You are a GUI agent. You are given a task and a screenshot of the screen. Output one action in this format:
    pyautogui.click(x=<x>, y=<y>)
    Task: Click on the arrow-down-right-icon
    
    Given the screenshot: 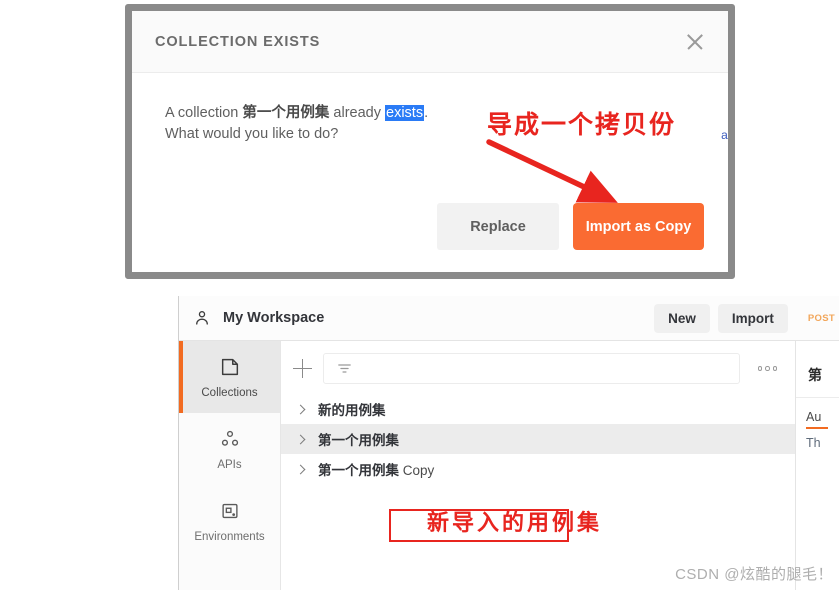 What is the action you would take?
    pyautogui.click(x=552, y=171)
    